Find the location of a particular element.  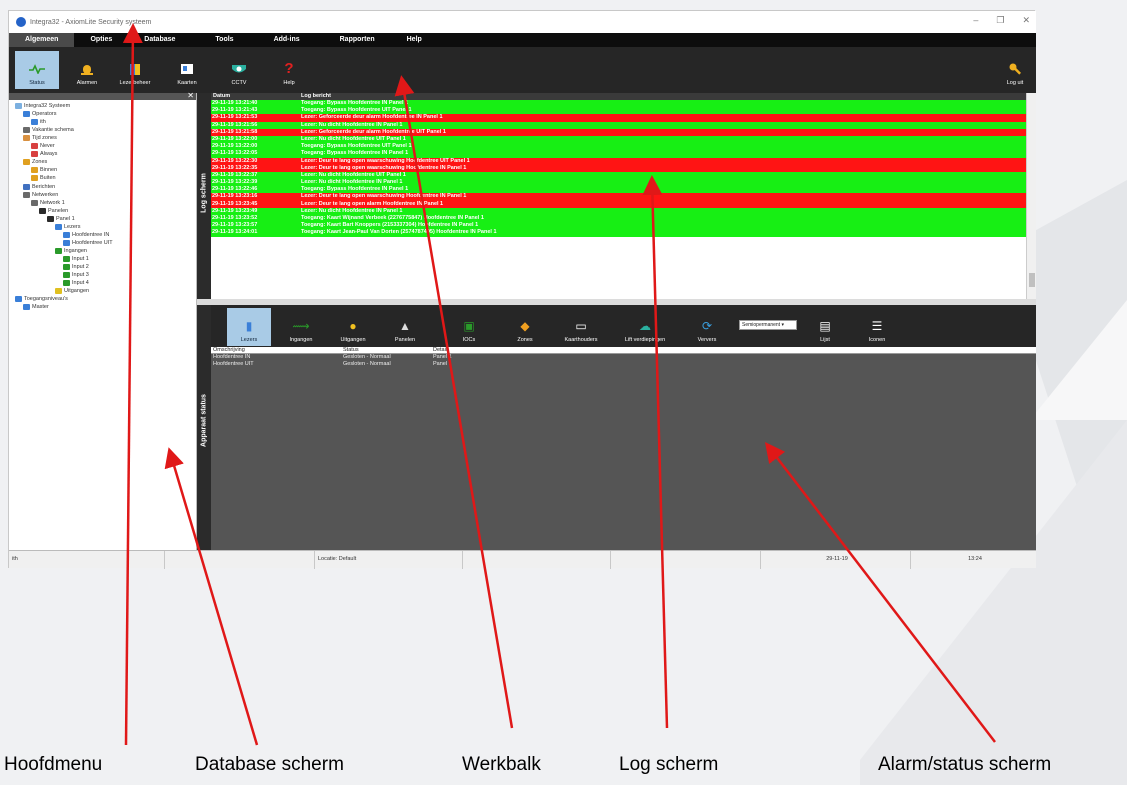

toolbar-cctv-button: CCTV is located at coordinates (239, 70).